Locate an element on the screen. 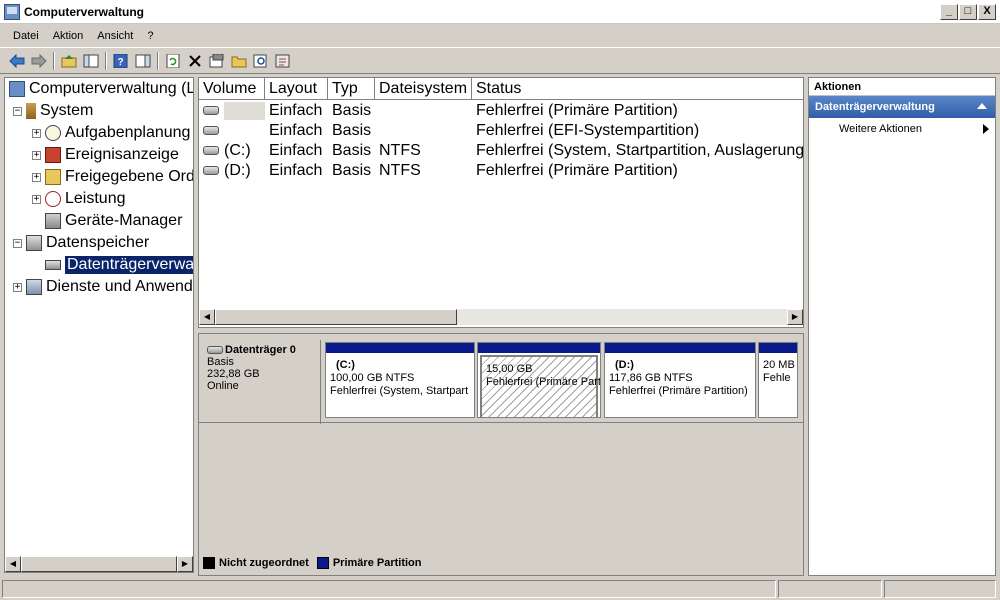  properties-pane-button is located at coordinates (143, 61).